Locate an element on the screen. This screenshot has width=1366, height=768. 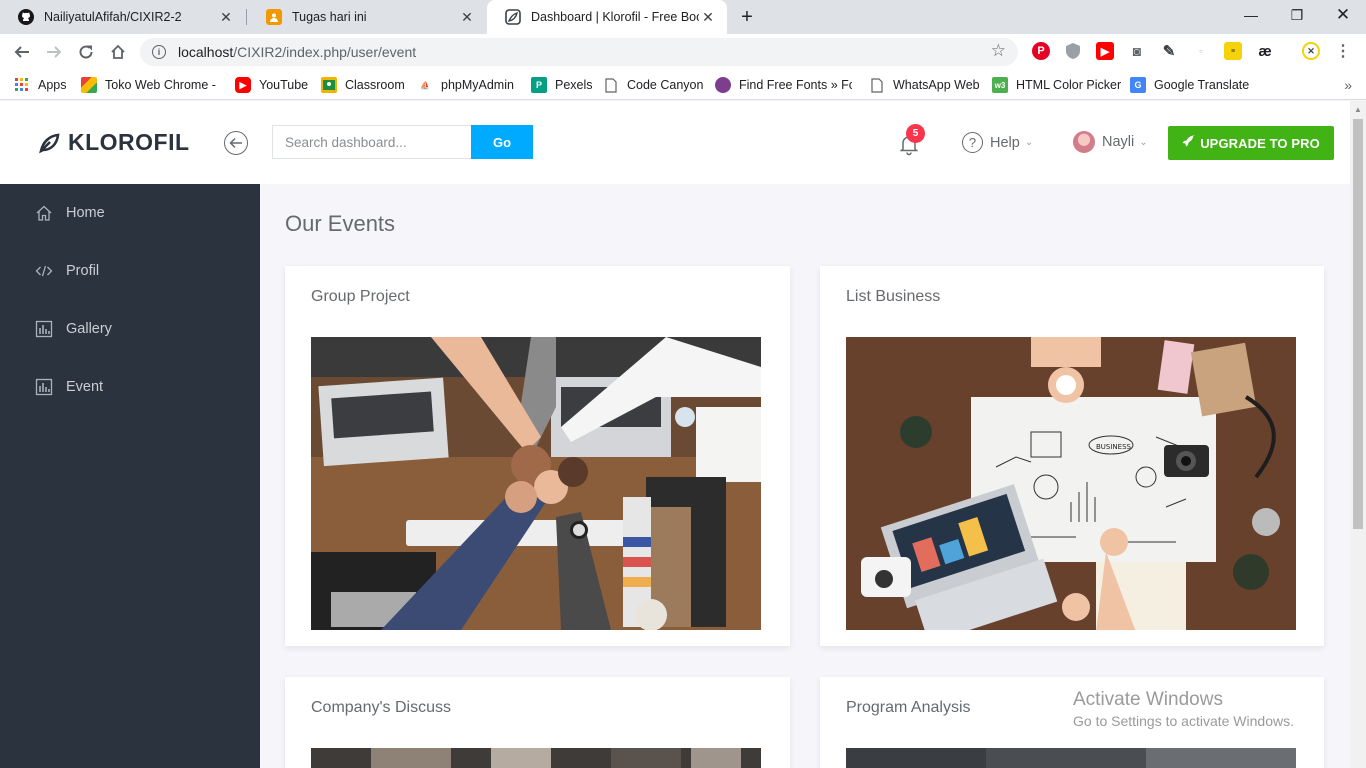
bookmark-html-color-picker: w3 HTML Color Picker is located at coordinates (1056, 85).